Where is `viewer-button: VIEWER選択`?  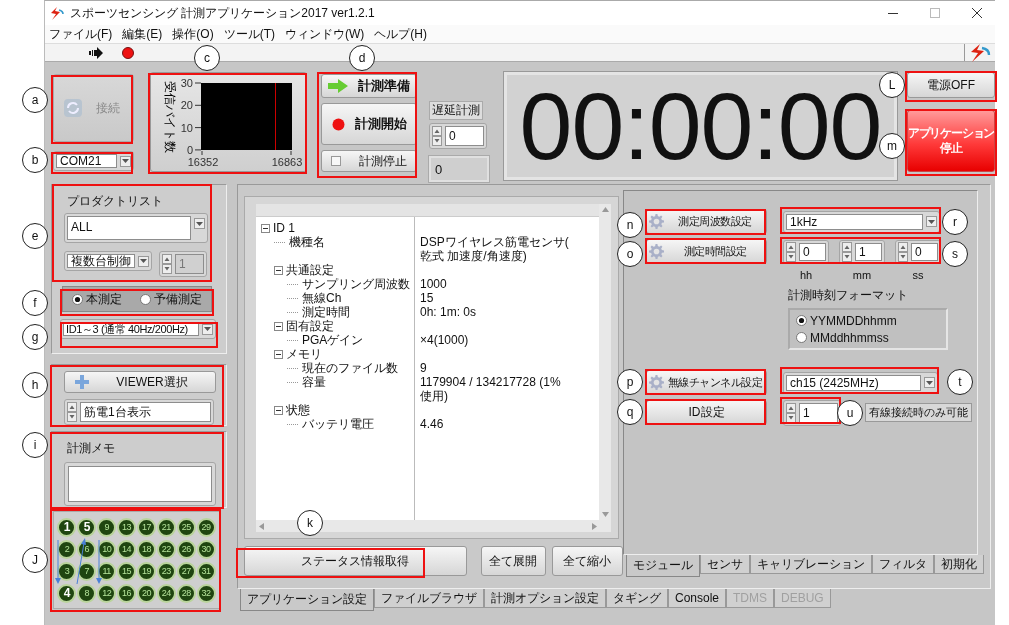
viewer-button: VIEWER選択 is located at coordinates (140, 382).